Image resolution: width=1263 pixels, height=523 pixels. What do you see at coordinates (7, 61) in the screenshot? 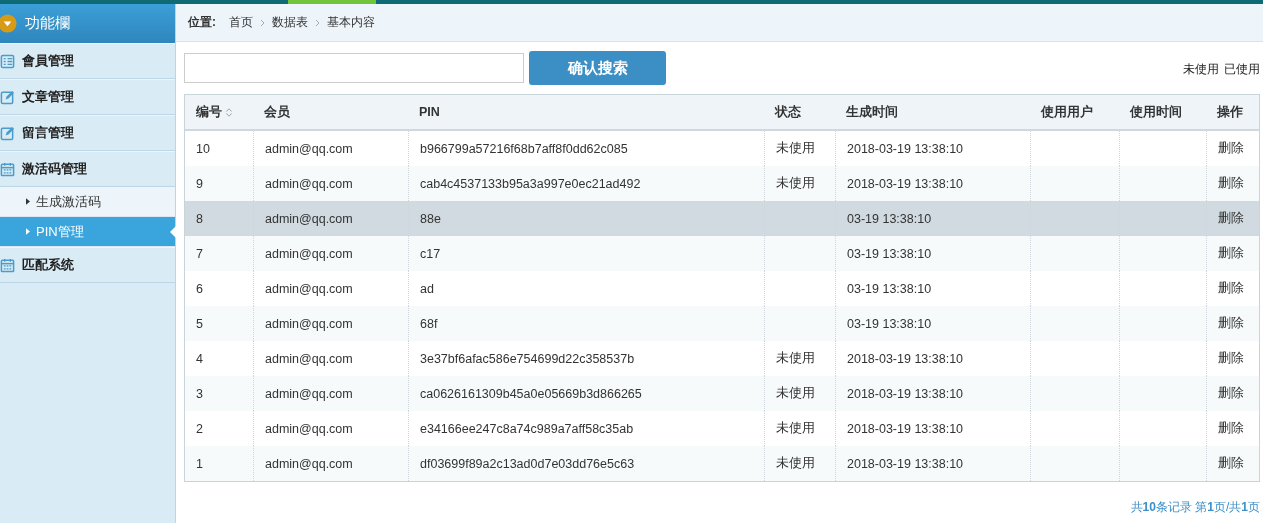
I see `list-icon` at bounding box center [7, 61].